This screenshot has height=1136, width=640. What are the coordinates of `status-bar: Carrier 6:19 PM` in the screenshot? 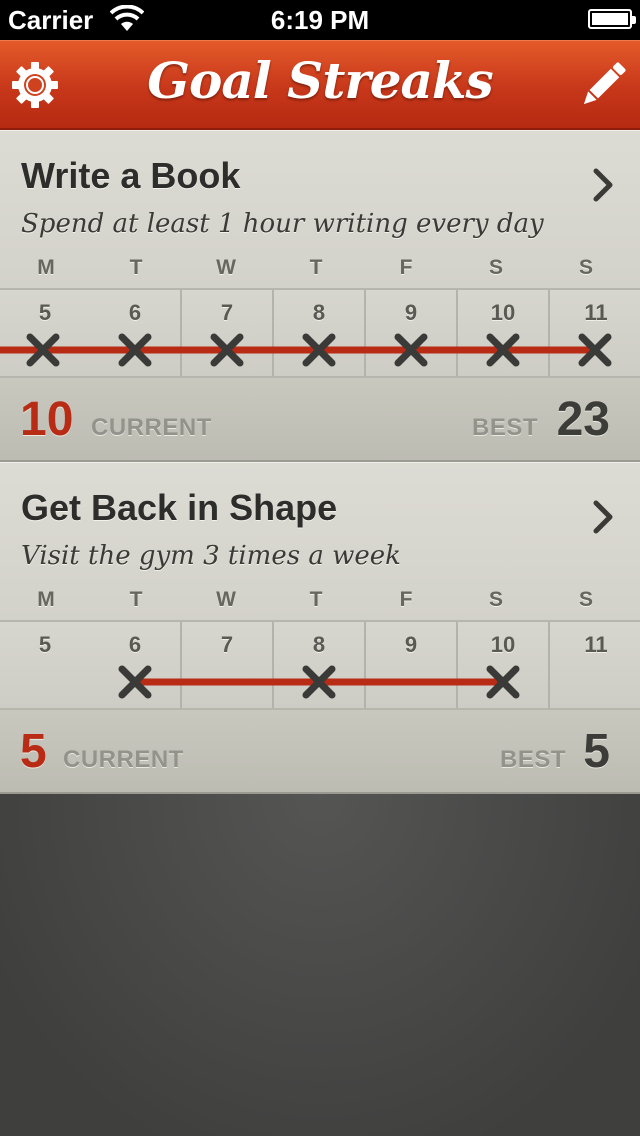 It's located at (320, 20).